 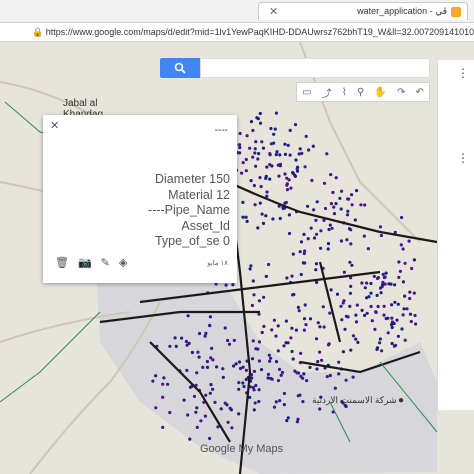 What do you see at coordinates (123, 262) in the screenshot?
I see `style-icon: ◈` at bounding box center [123, 262].